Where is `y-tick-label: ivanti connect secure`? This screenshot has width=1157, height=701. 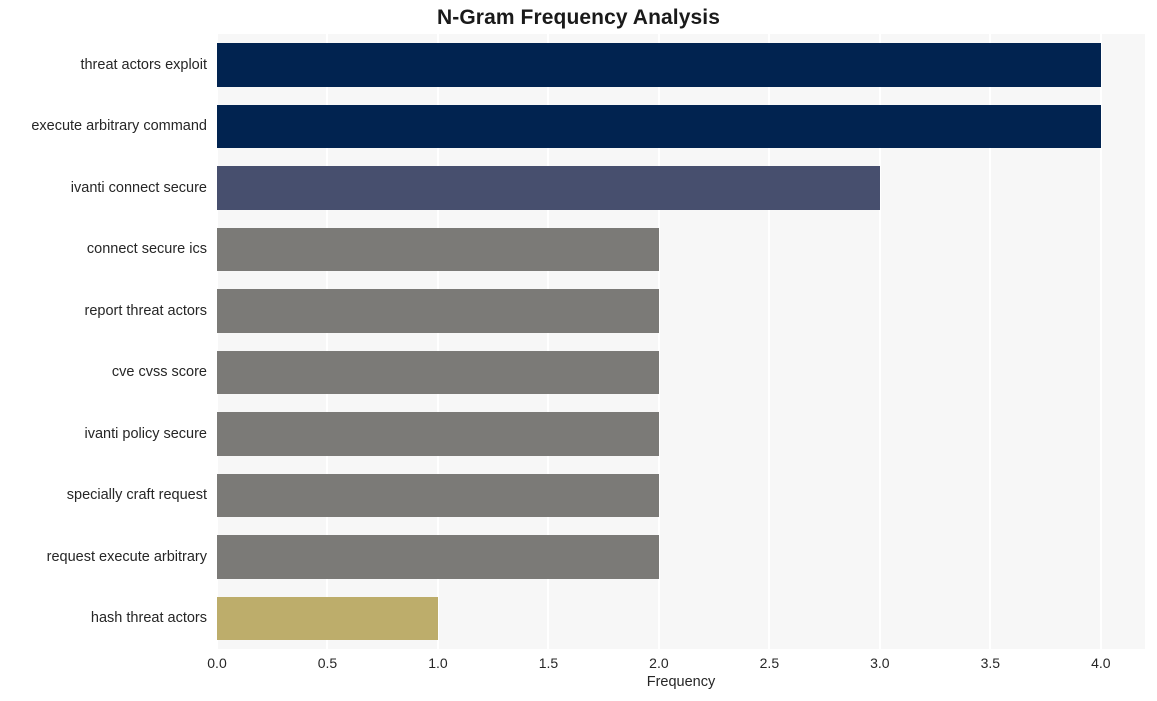
y-tick-label: ivanti connect secure is located at coordinates (138, 187).